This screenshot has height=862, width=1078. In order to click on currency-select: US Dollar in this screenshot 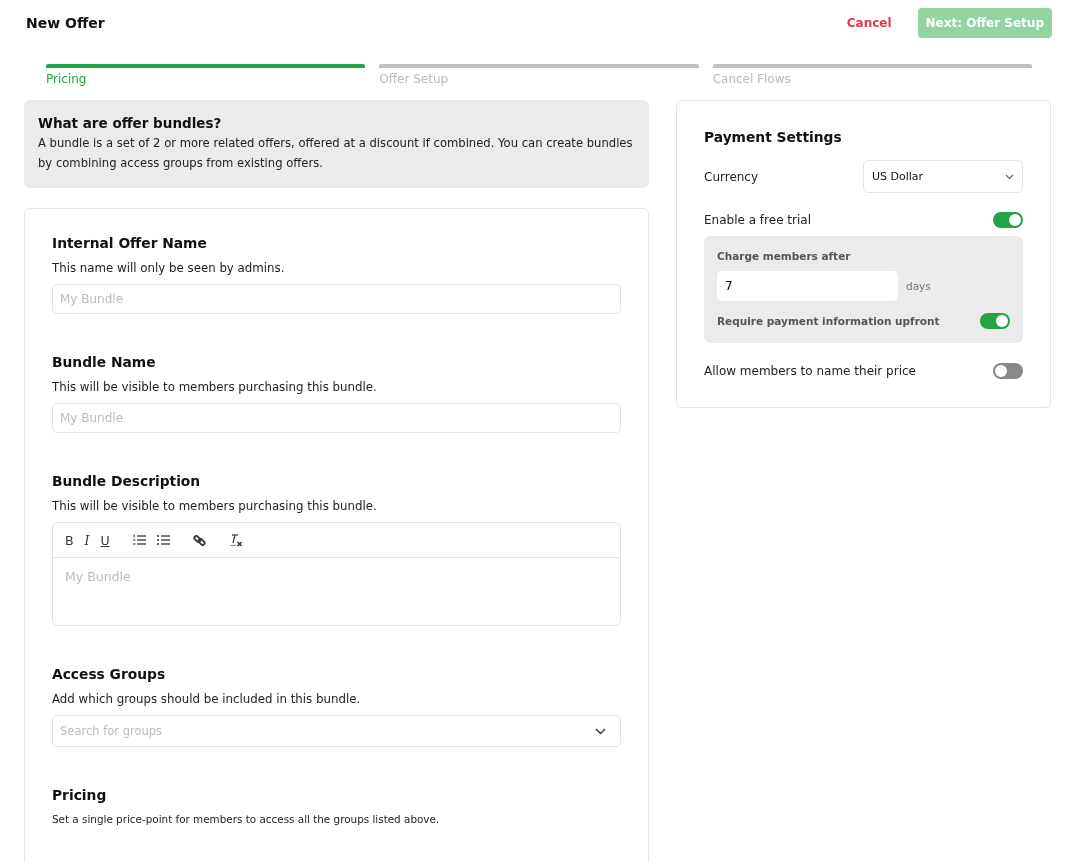, I will do `click(943, 176)`.